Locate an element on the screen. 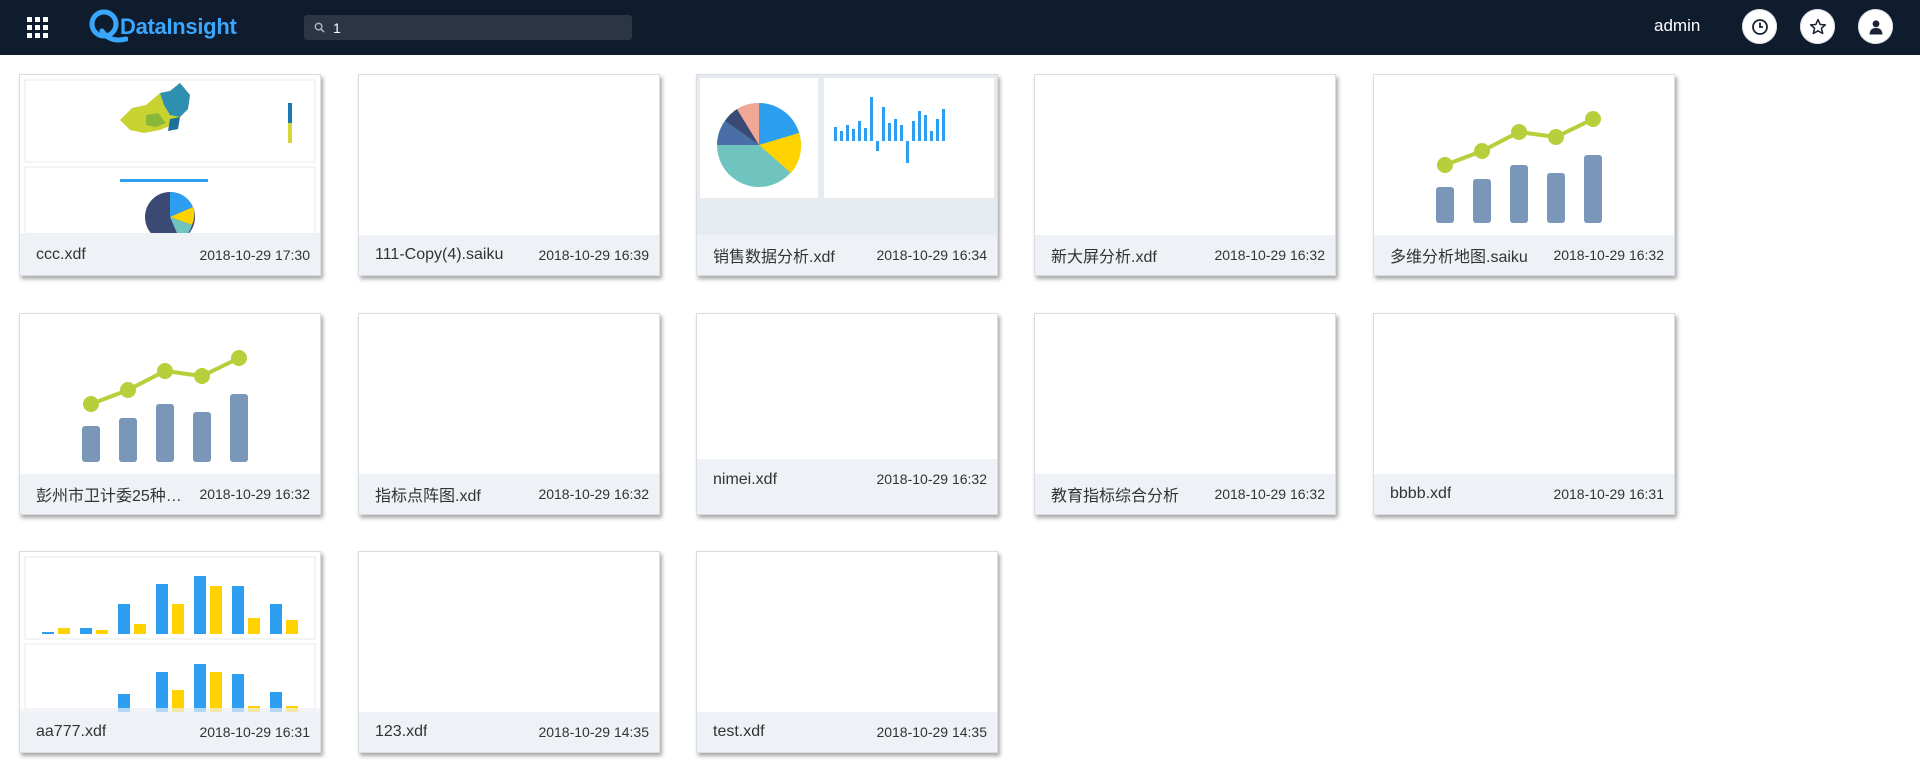 The width and height of the screenshot is (1920, 767). file-card: 新大屏分析.xdf 2018-10-29 16:32 is located at coordinates (1185, 175).